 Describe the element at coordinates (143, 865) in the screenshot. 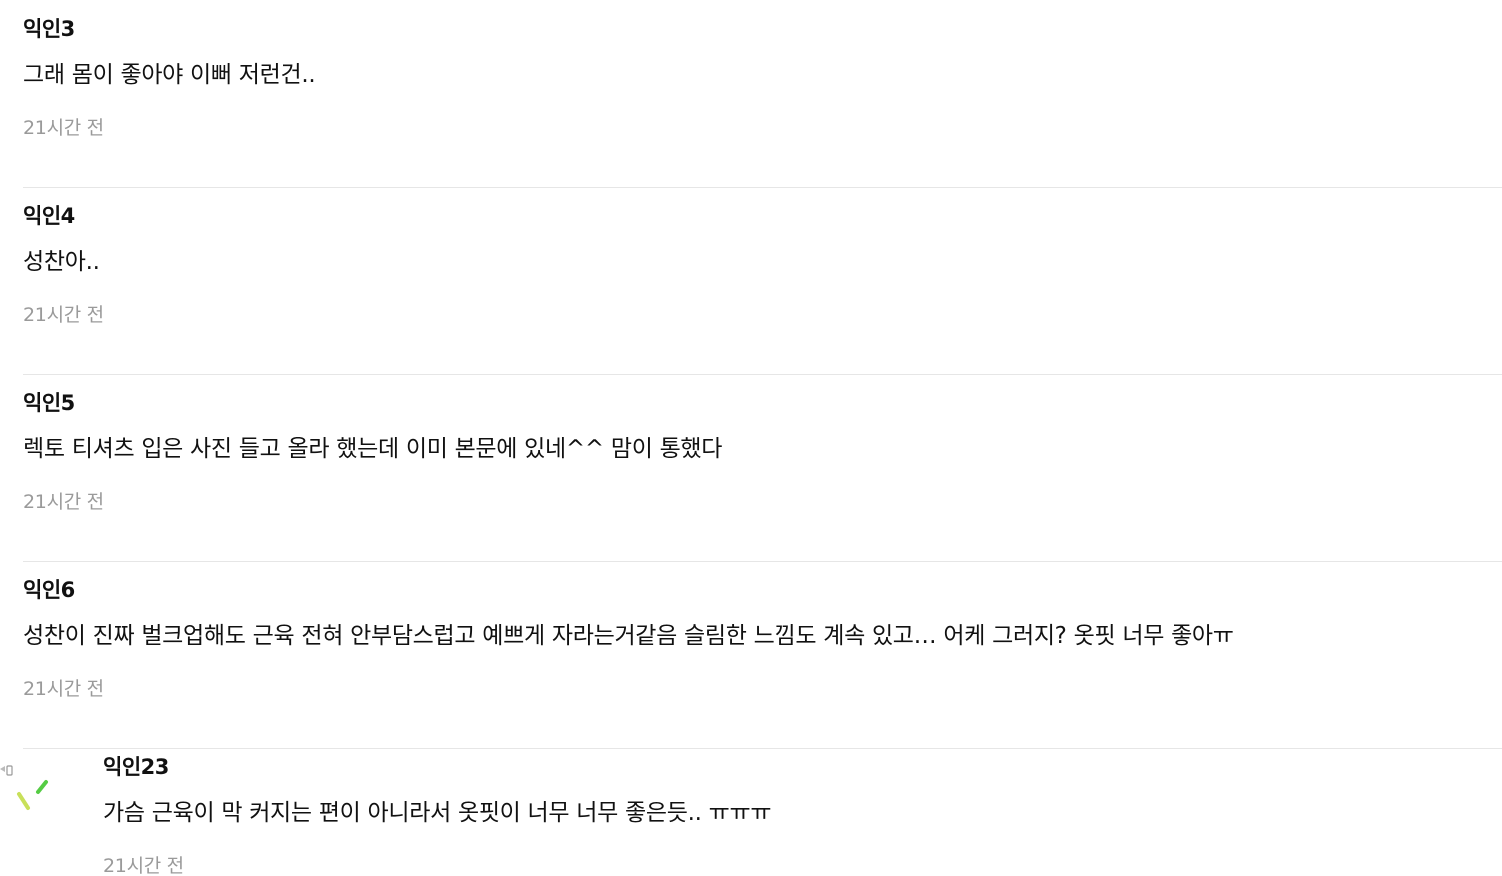

I see `reply-timestamp: 21시간 전` at that location.